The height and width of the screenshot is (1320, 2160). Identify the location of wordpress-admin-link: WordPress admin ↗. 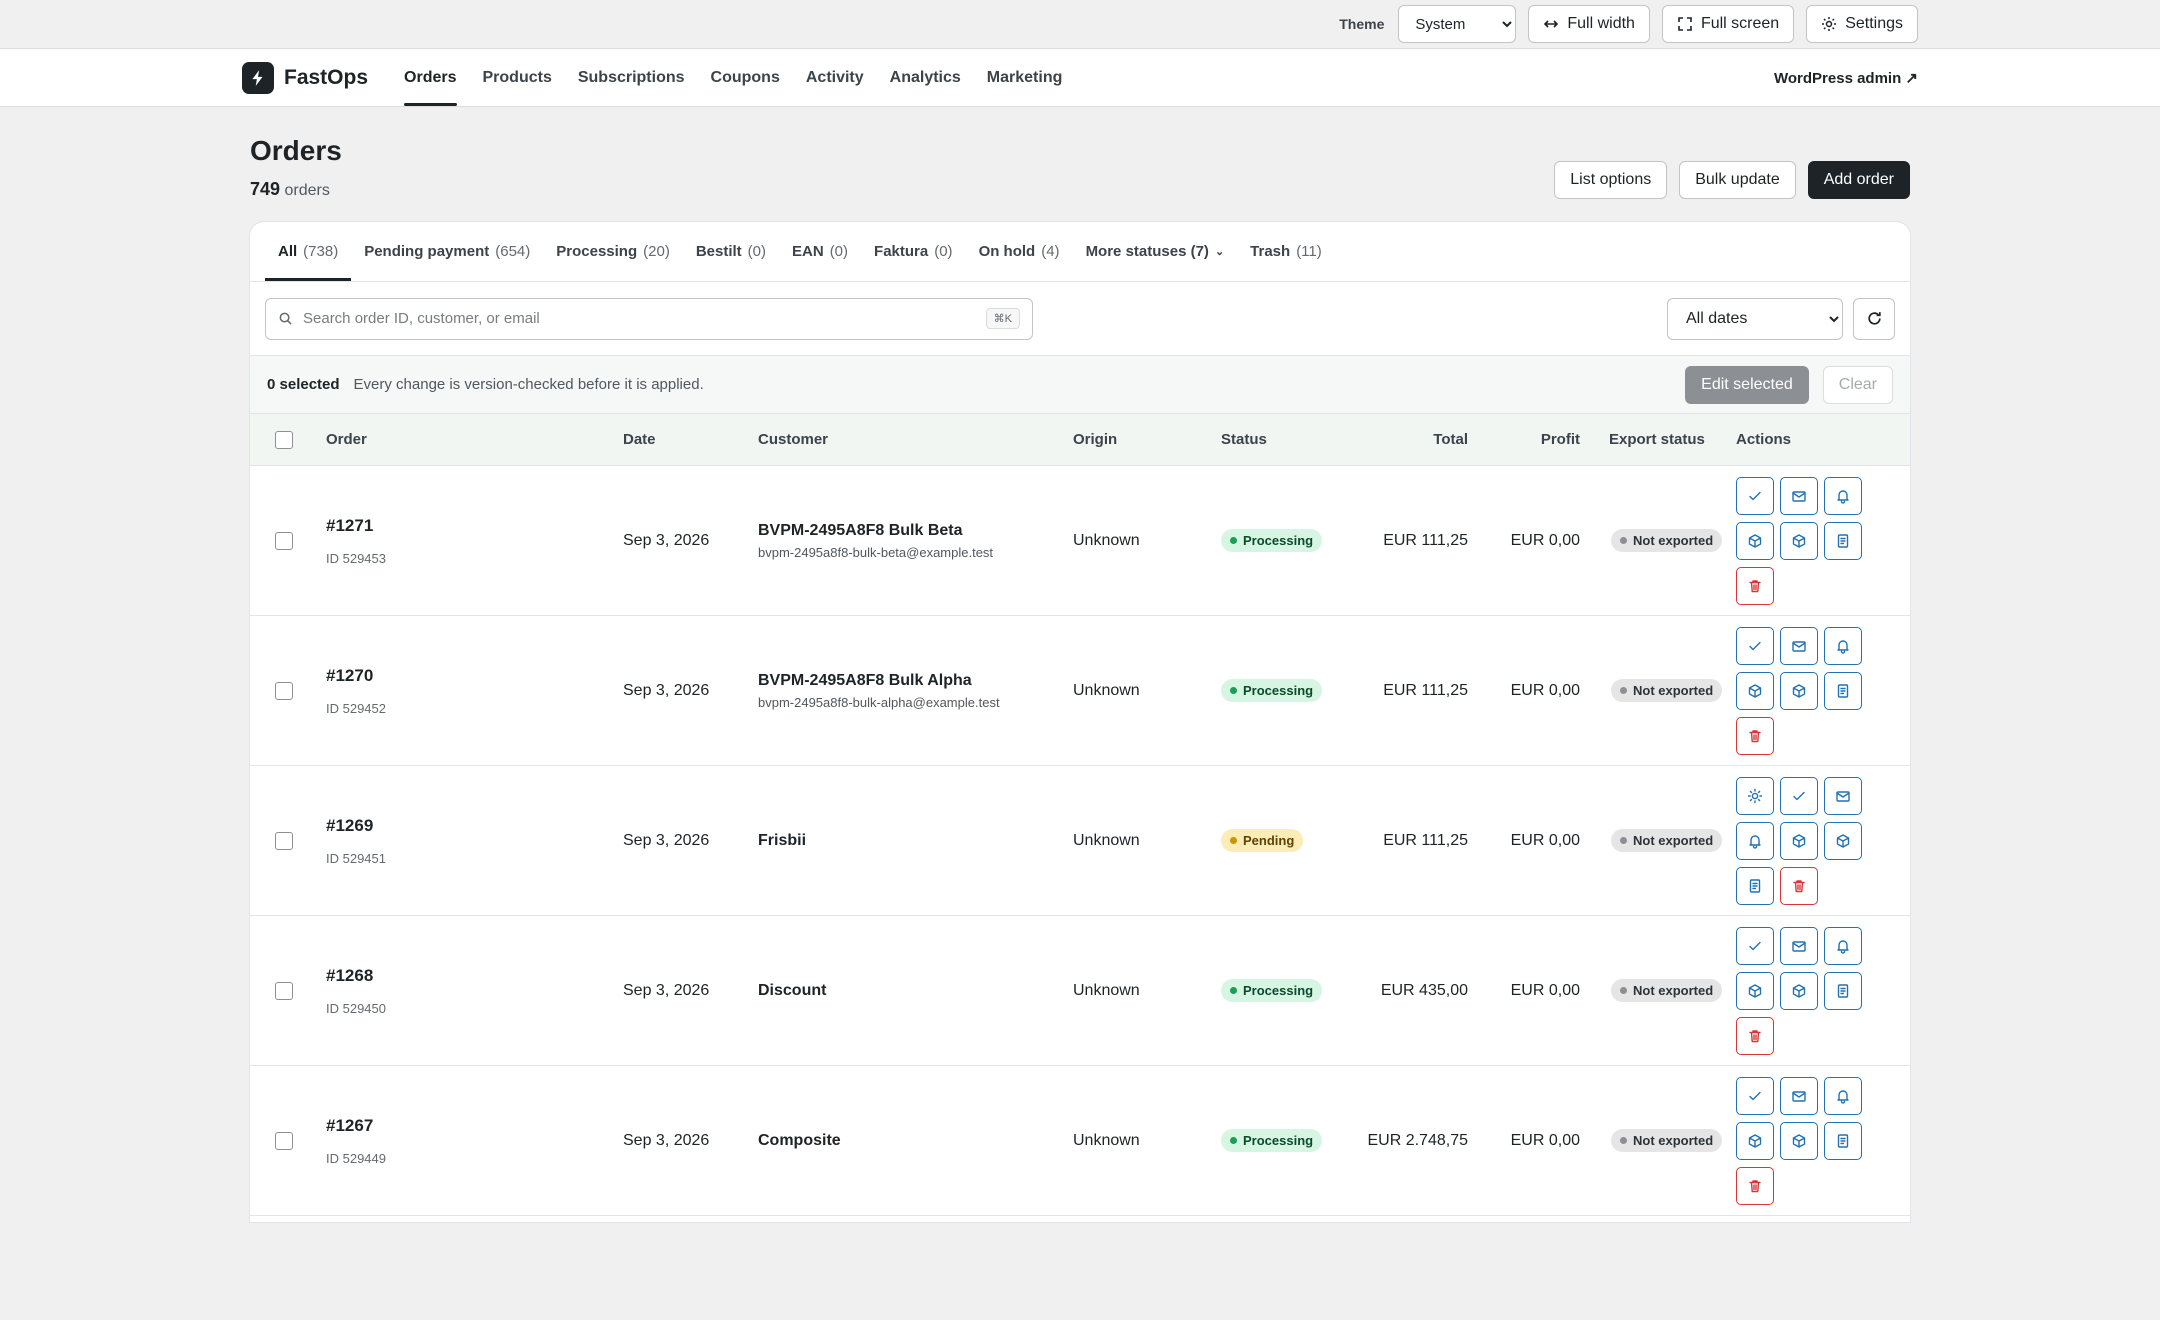
(1846, 78).